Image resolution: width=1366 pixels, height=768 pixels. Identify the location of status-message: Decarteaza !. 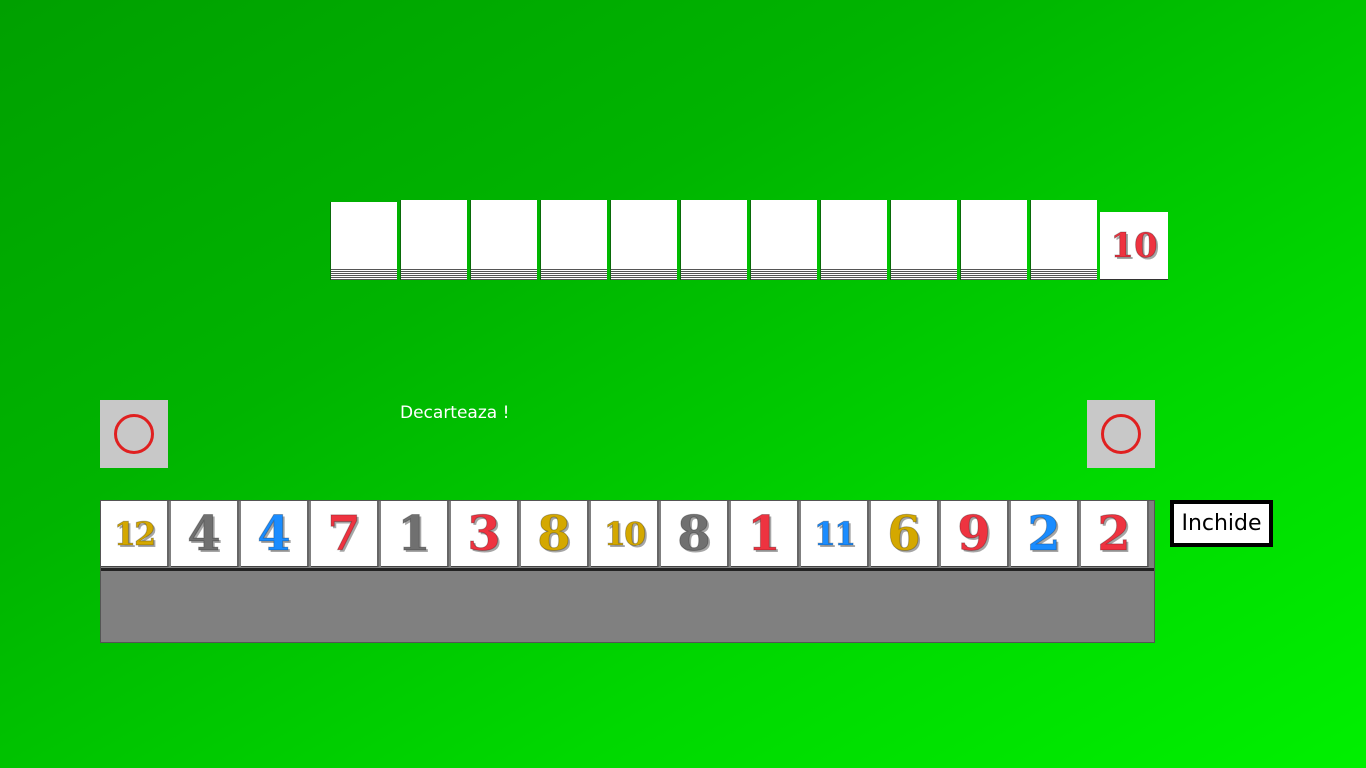
(455, 413).